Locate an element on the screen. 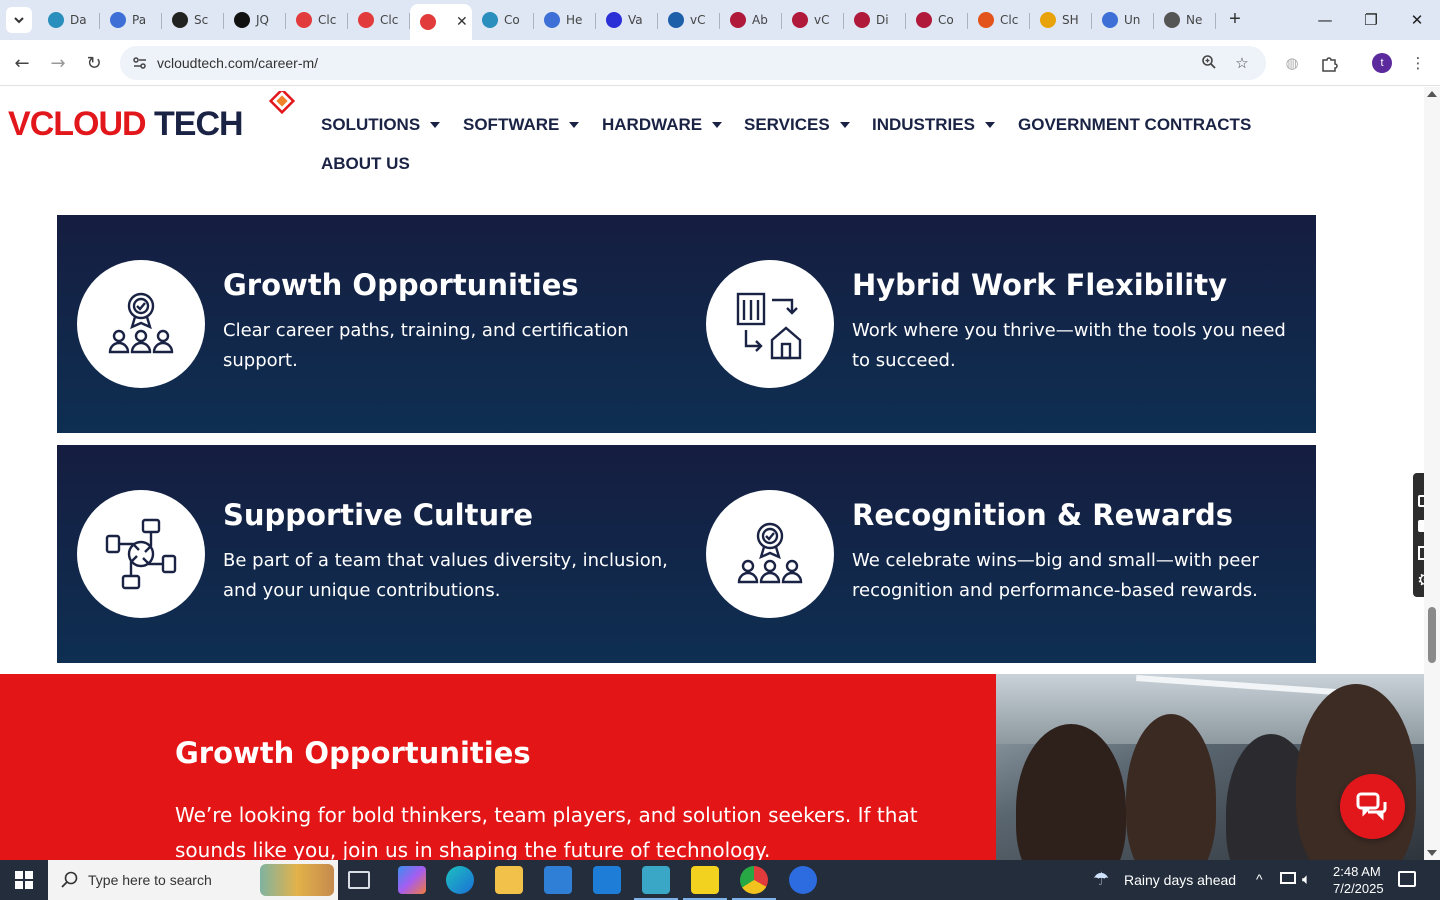  clock-date: 7/2/2025 is located at coordinates (1358, 888).